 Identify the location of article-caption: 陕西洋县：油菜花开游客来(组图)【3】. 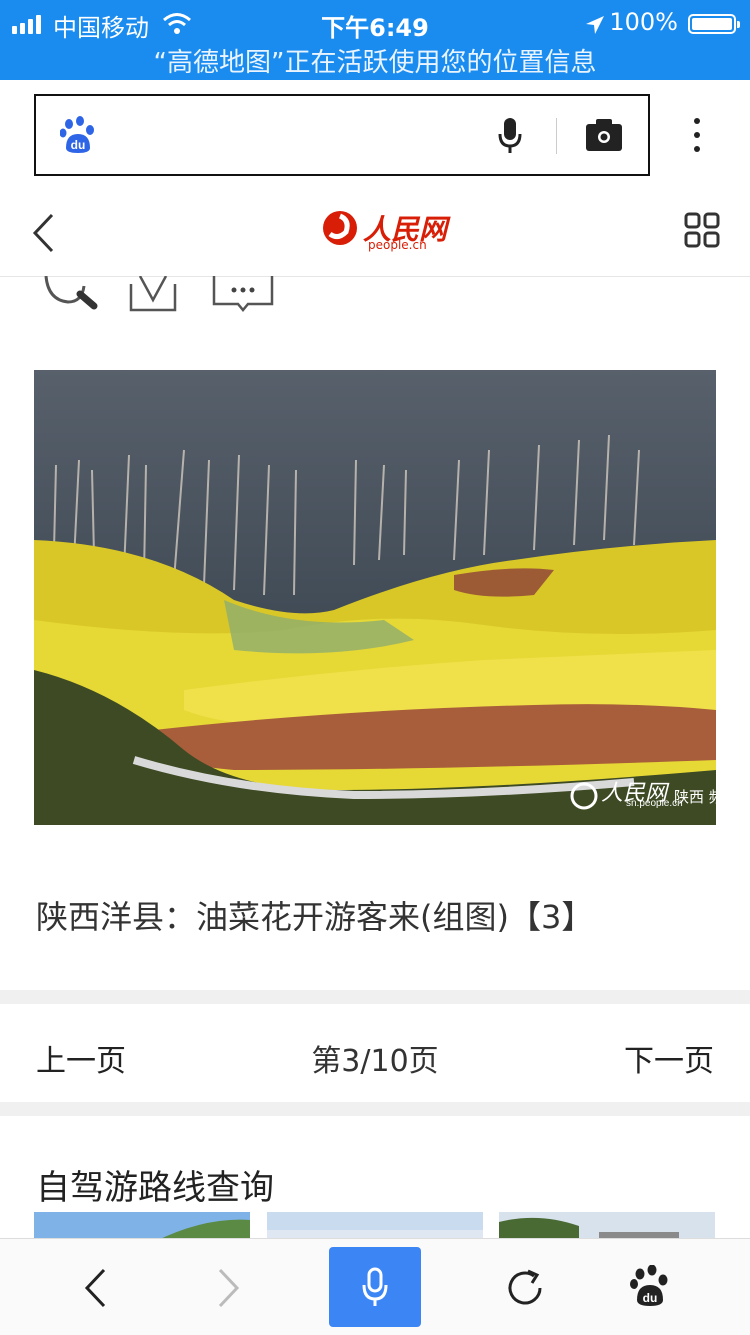
(315, 917).